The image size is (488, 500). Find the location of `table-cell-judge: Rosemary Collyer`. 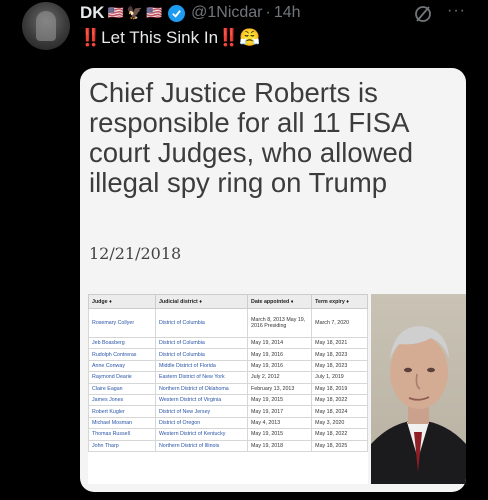

table-cell-judge: Rosemary Collyer is located at coordinates (122, 323).